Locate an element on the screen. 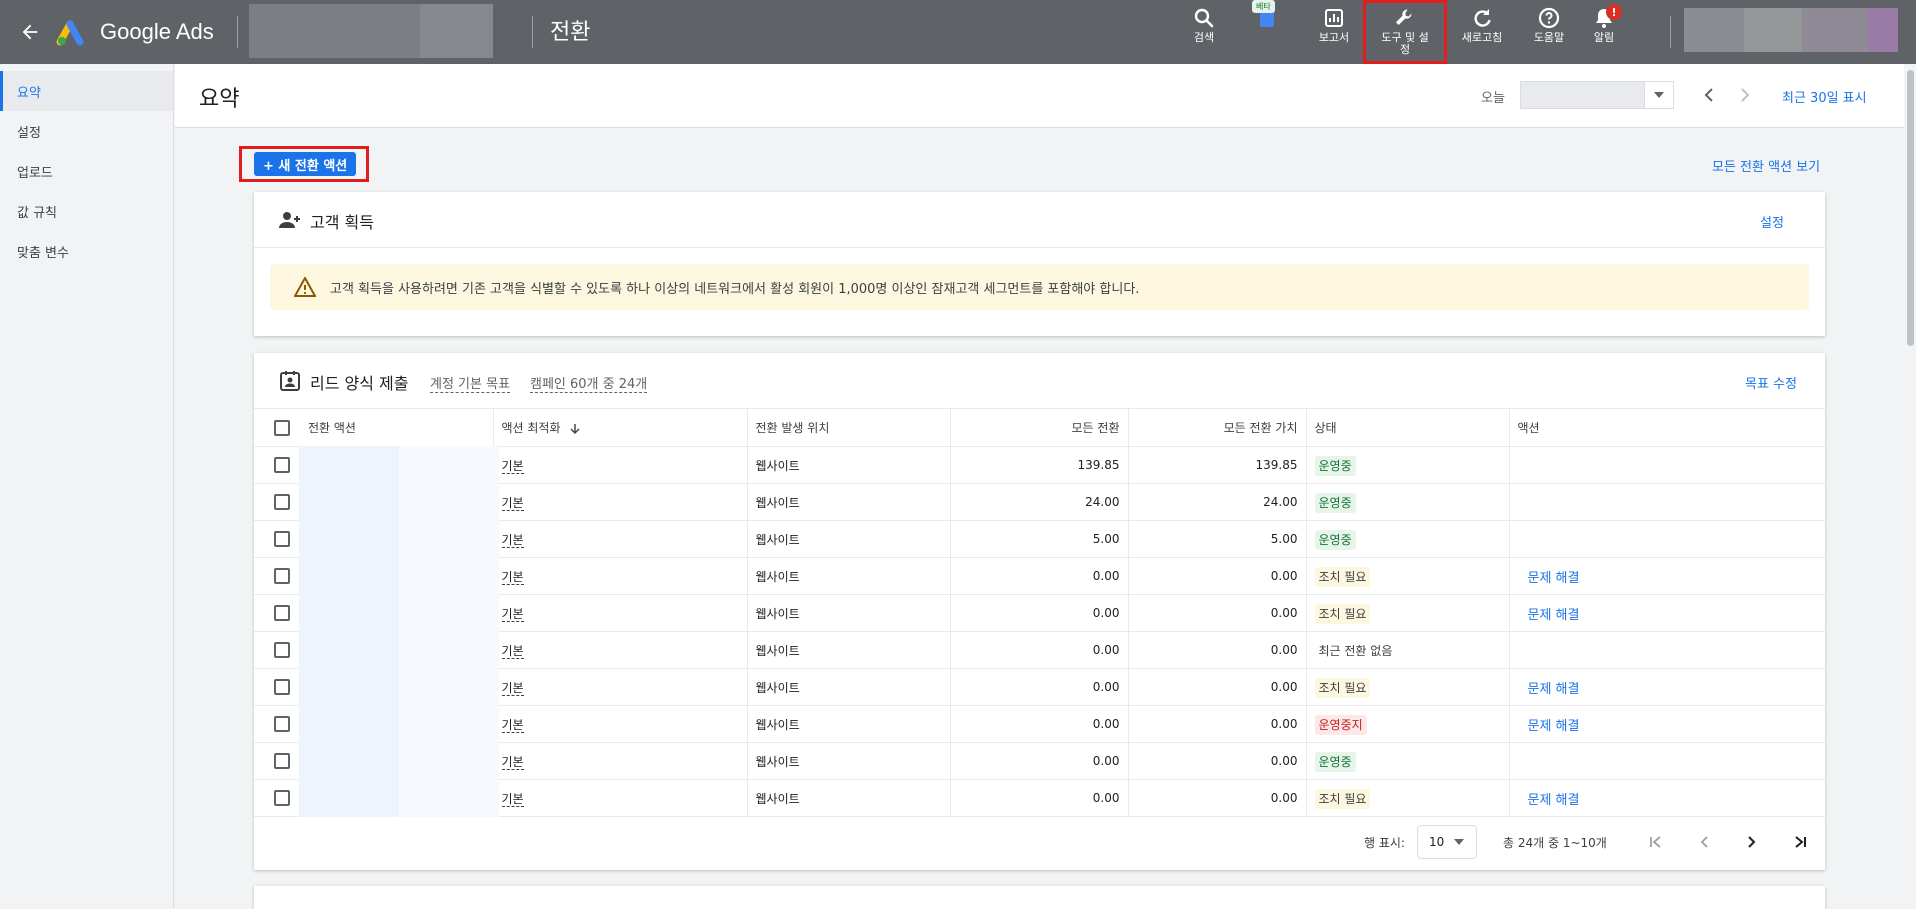 The image size is (1916, 909). last-page-button is located at coordinates (1800, 842).